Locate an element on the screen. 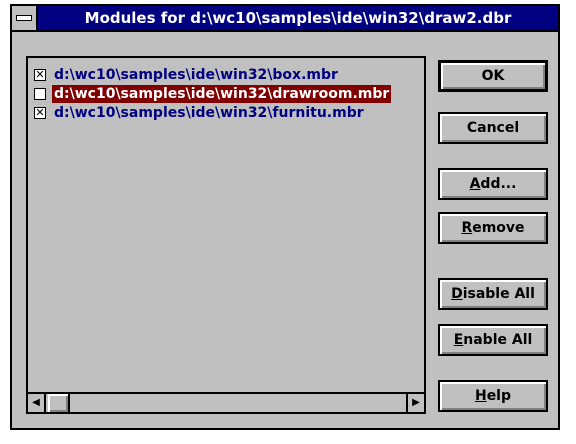  cancel-label: Cancel is located at coordinates (493, 128).